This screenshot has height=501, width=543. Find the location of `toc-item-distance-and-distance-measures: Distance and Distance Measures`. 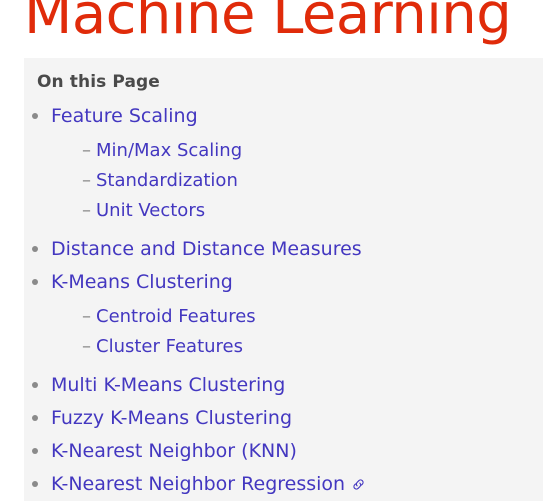

toc-item-distance-and-distance-measures: Distance and Distance Measures is located at coordinates (283, 249).